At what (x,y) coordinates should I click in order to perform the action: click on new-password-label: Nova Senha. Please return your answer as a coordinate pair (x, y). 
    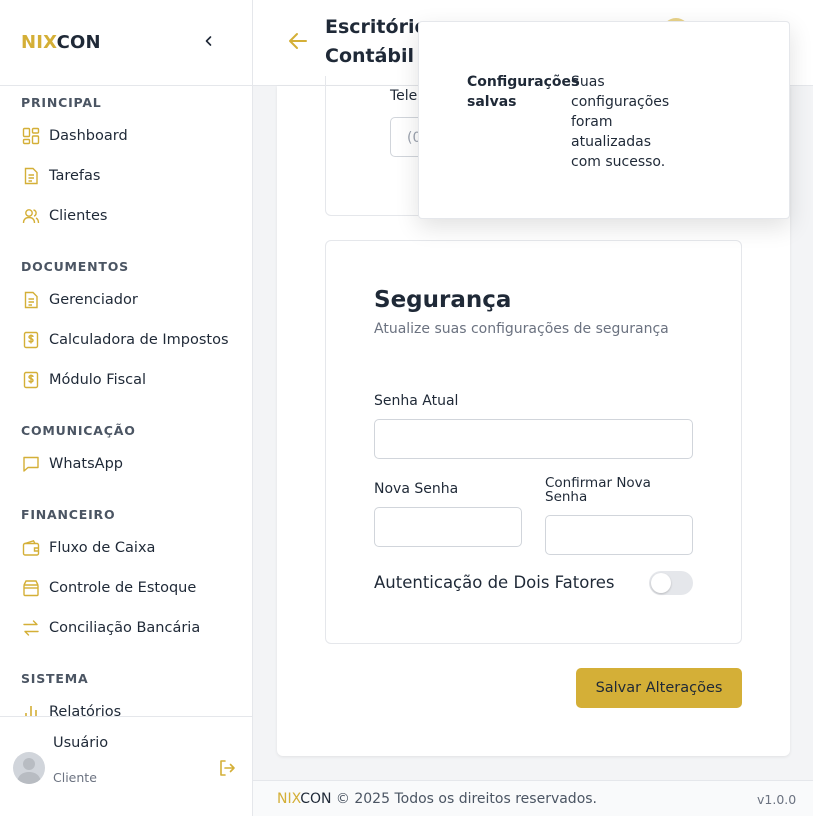
    Looking at the image, I should click on (416, 489).